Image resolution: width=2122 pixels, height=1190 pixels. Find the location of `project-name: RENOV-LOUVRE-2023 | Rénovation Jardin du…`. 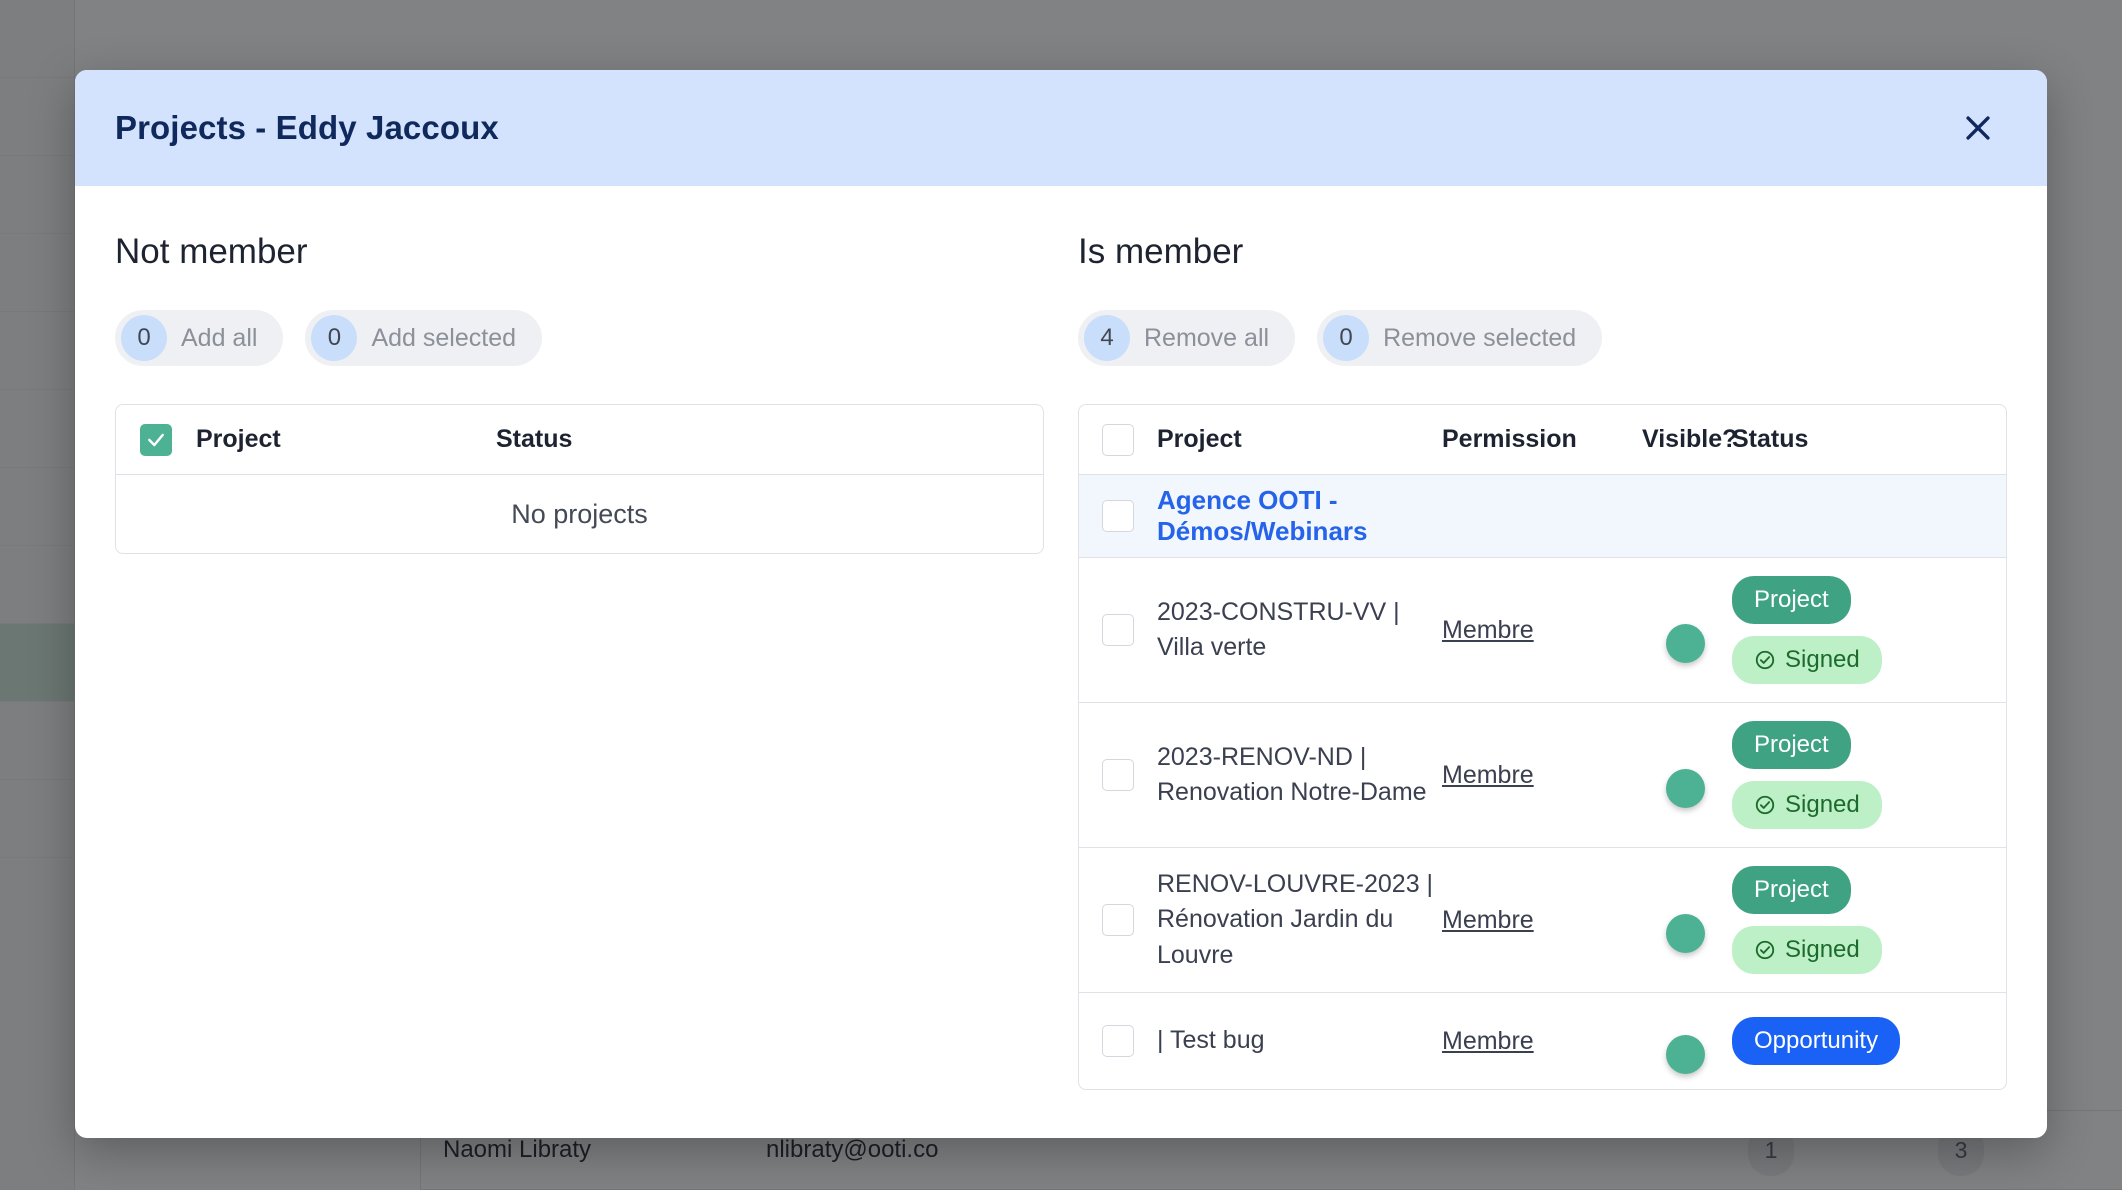

project-name: RENOV-LOUVRE-2023 | Rénovation Jardin du… is located at coordinates (1295, 919).